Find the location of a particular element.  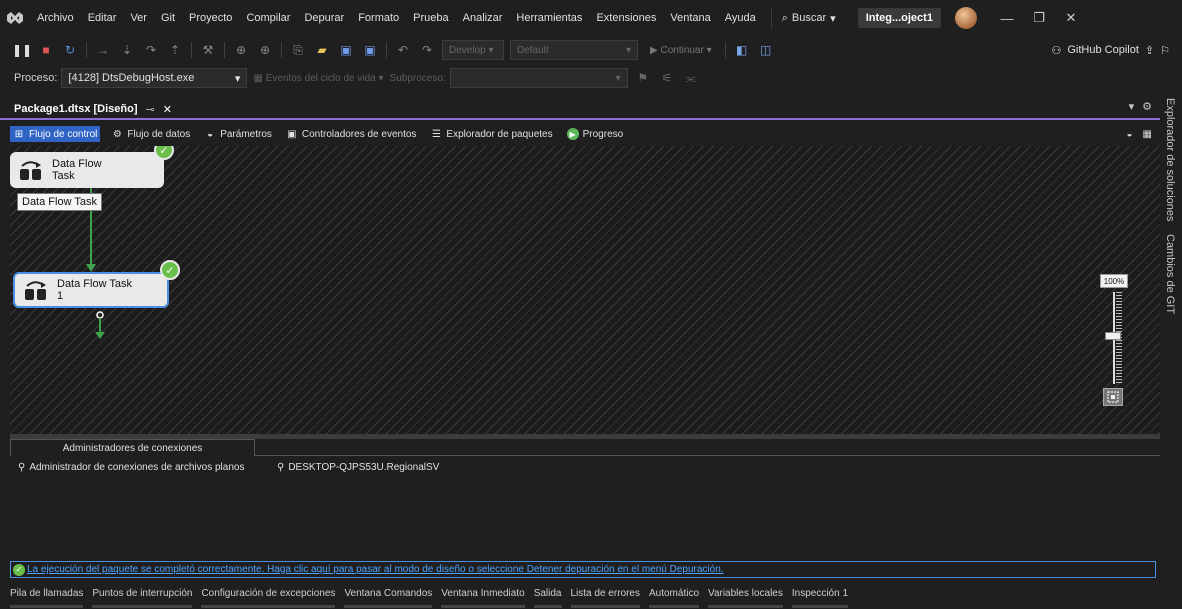

avatar is located at coordinates (965, 18).